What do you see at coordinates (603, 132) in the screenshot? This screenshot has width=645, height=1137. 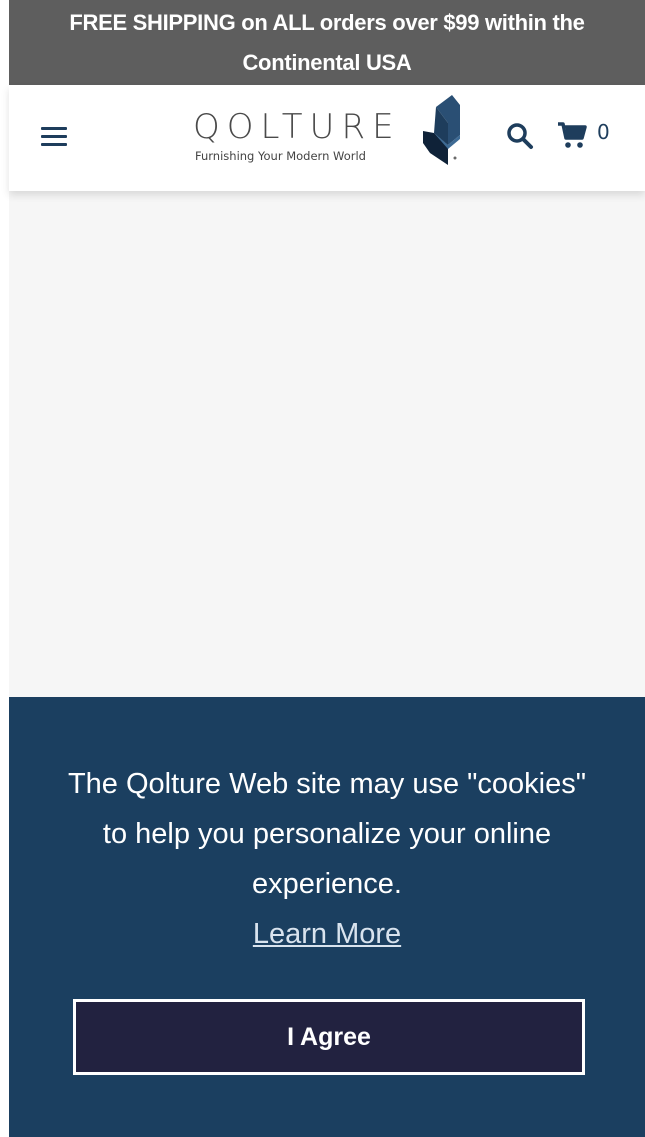 I see `cart-count: 0` at bounding box center [603, 132].